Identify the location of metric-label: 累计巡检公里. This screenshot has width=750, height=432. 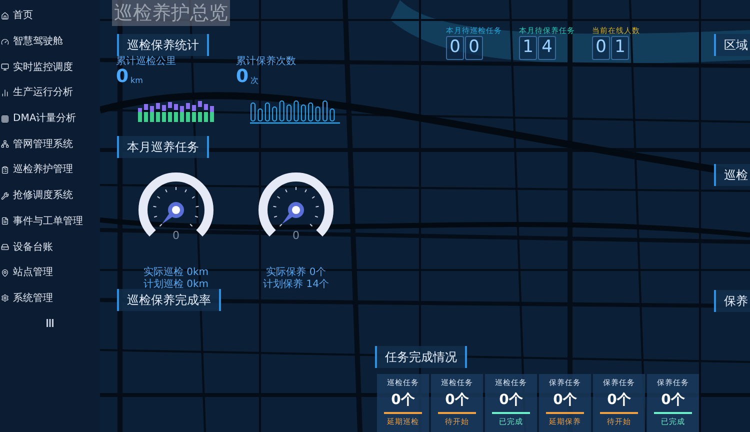
(146, 61).